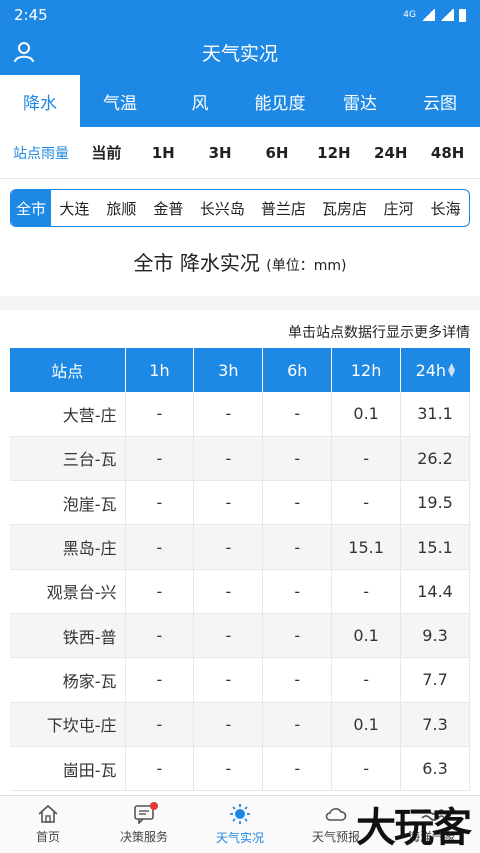 This screenshot has width=480, height=853. Describe the element at coordinates (435, 414) in the screenshot. I see `rainfall-value-cell: 31.1` at that location.